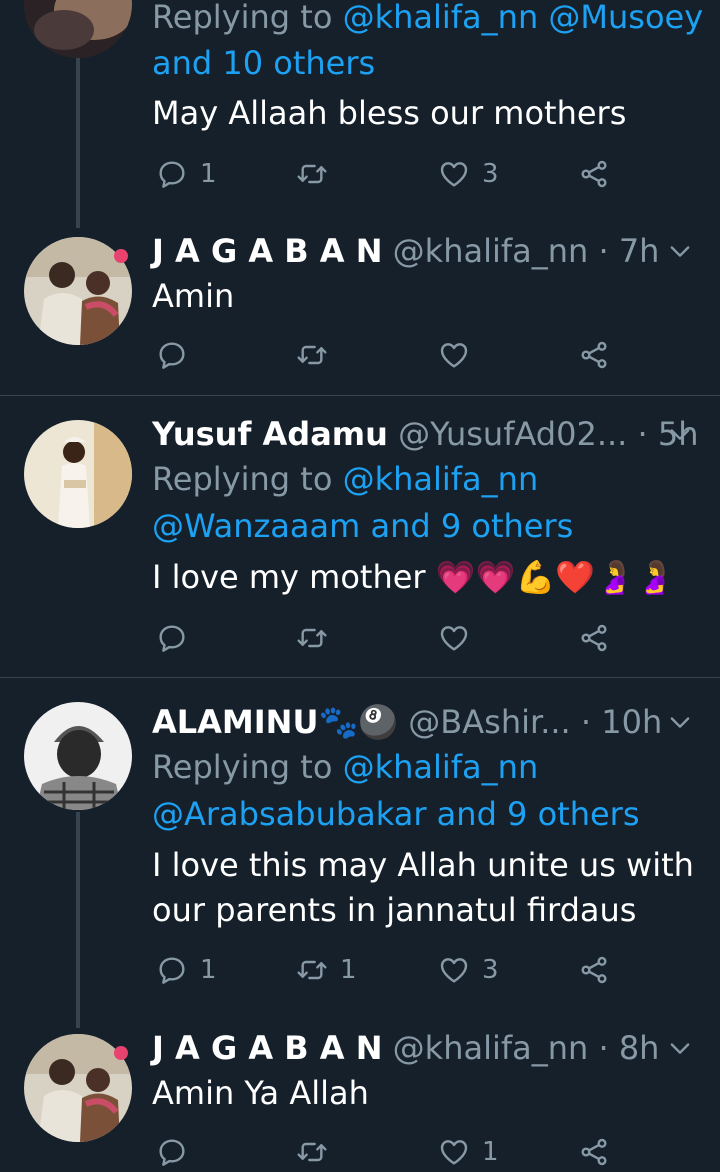 The width and height of the screenshot is (720, 1172). I want to click on timestamp: 8h, so click(639, 1048).